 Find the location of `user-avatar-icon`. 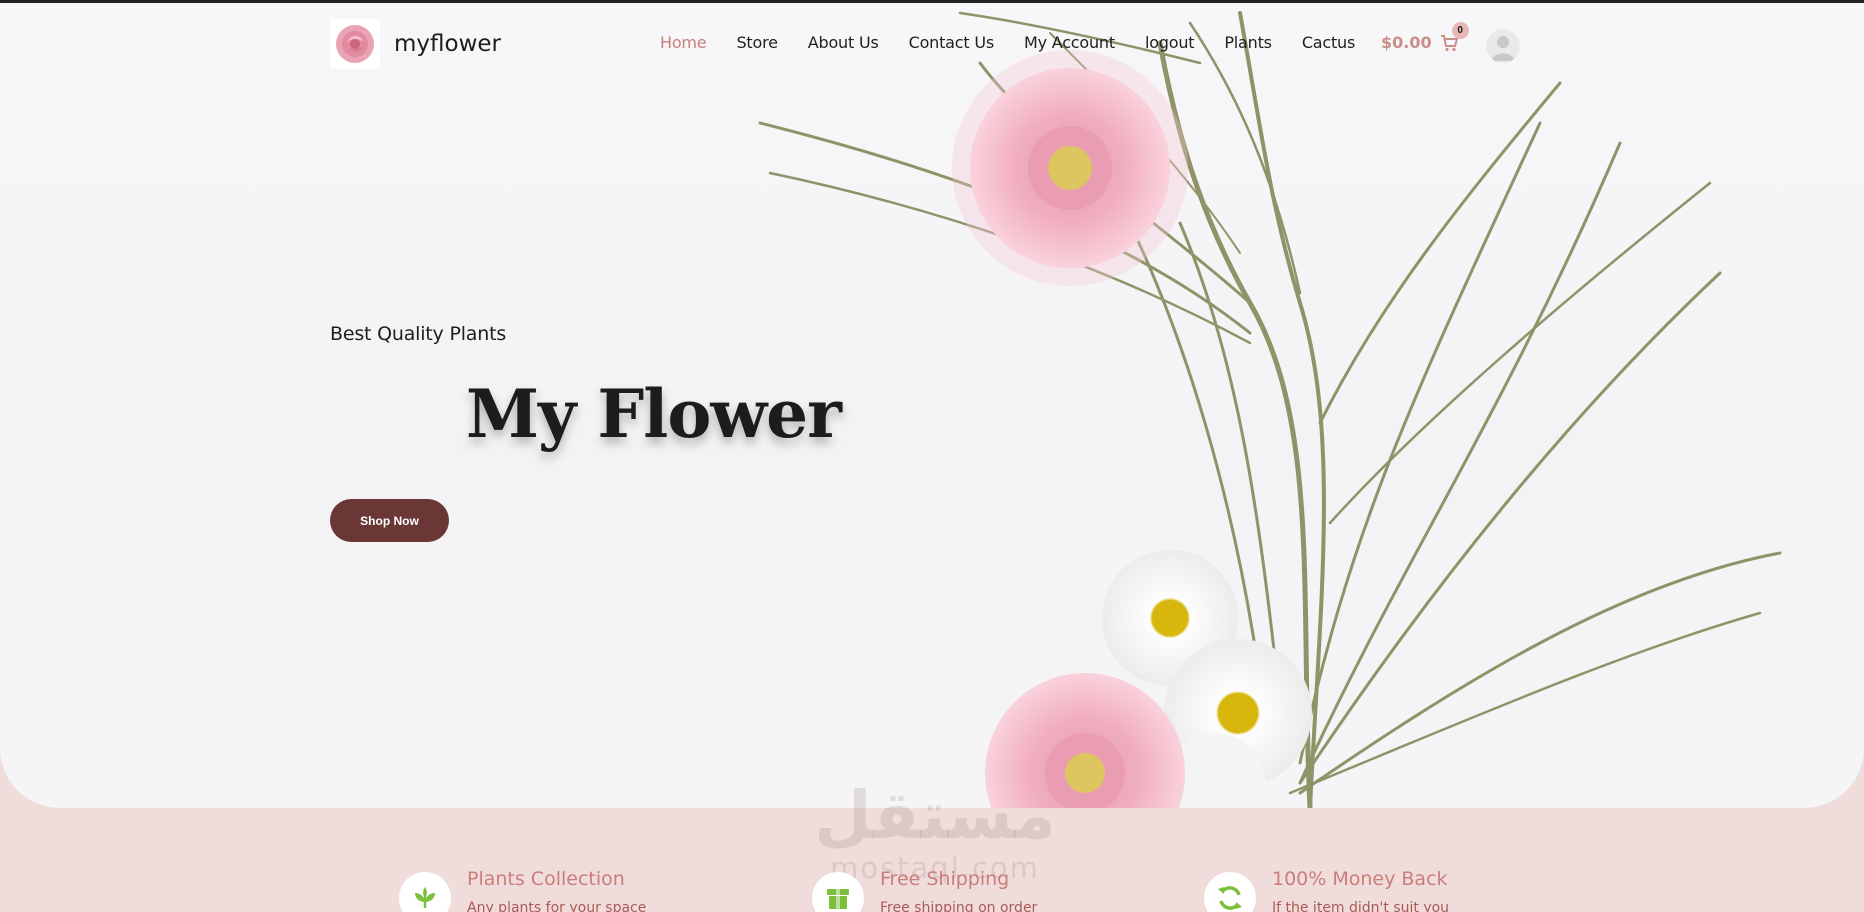

user-avatar-icon is located at coordinates (1503, 46).